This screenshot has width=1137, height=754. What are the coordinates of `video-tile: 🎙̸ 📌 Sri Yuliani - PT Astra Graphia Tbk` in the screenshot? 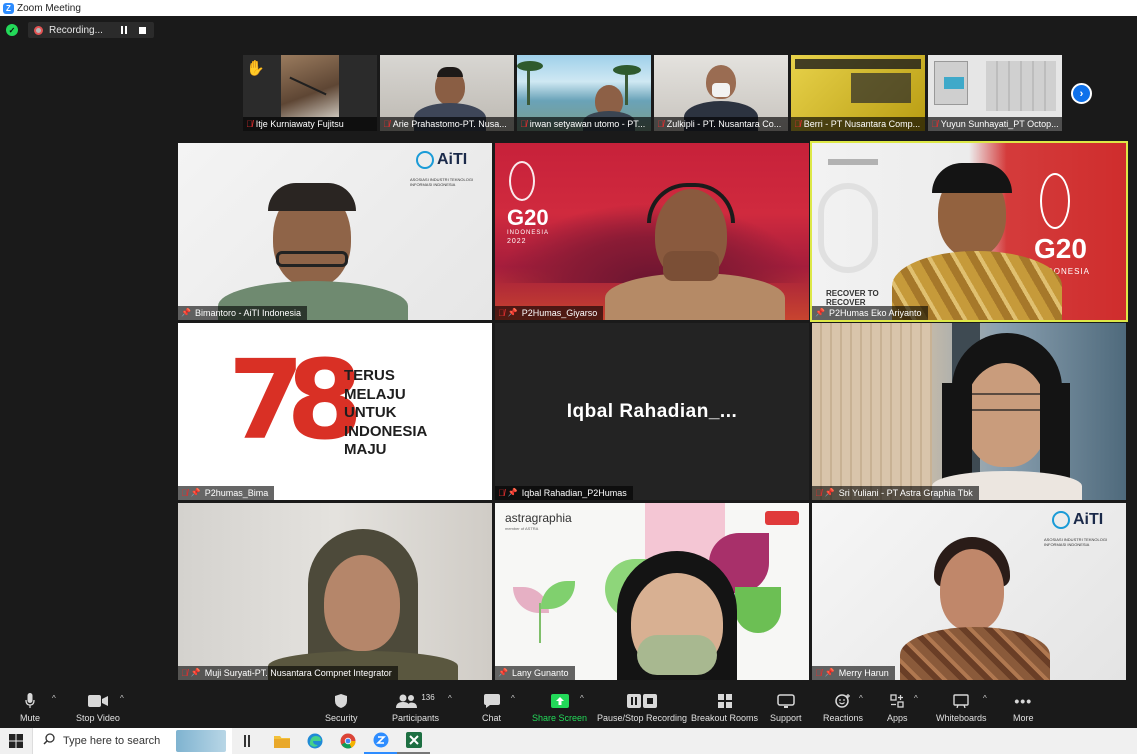 It's located at (969, 411).